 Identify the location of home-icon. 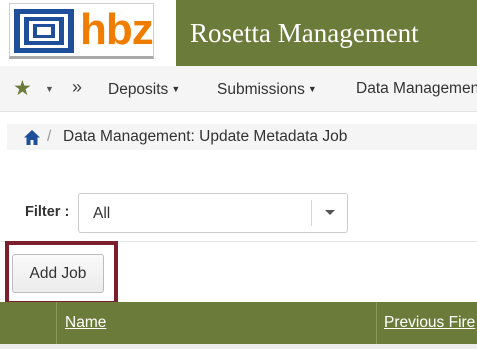
(32, 137).